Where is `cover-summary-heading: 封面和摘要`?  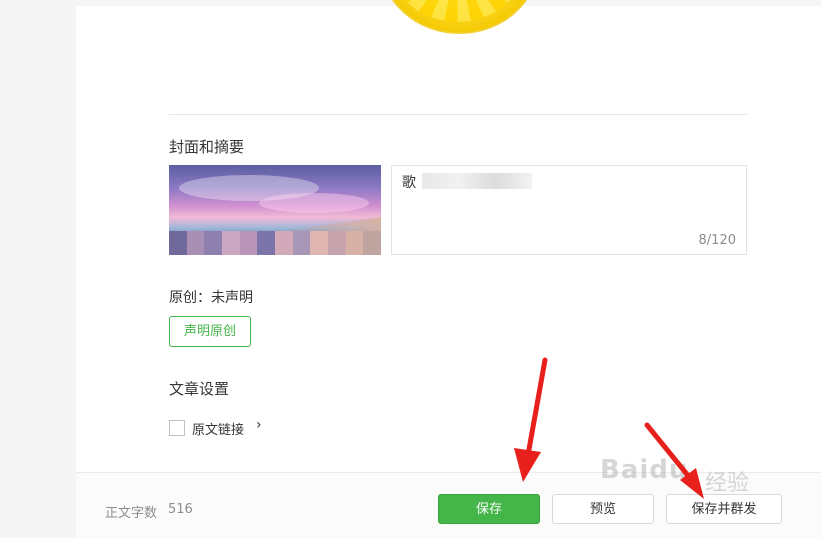
cover-summary-heading: 封面和摘要 is located at coordinates (207, 147).